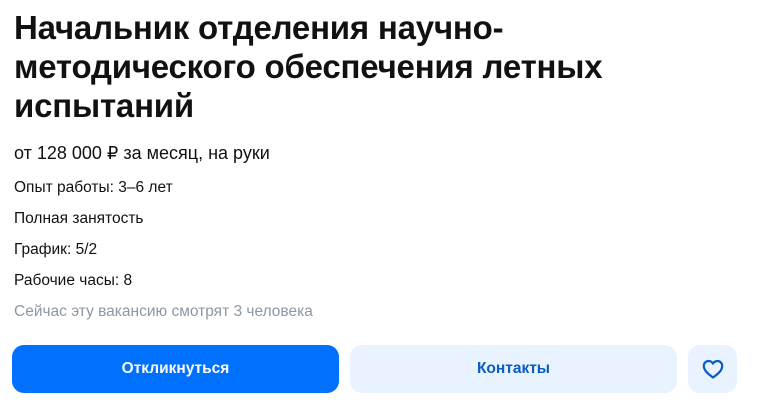  Describe the element at coordinates (73, 280) in the screenshot. I see `working-hours: Рабочие часы: 8` at that location.